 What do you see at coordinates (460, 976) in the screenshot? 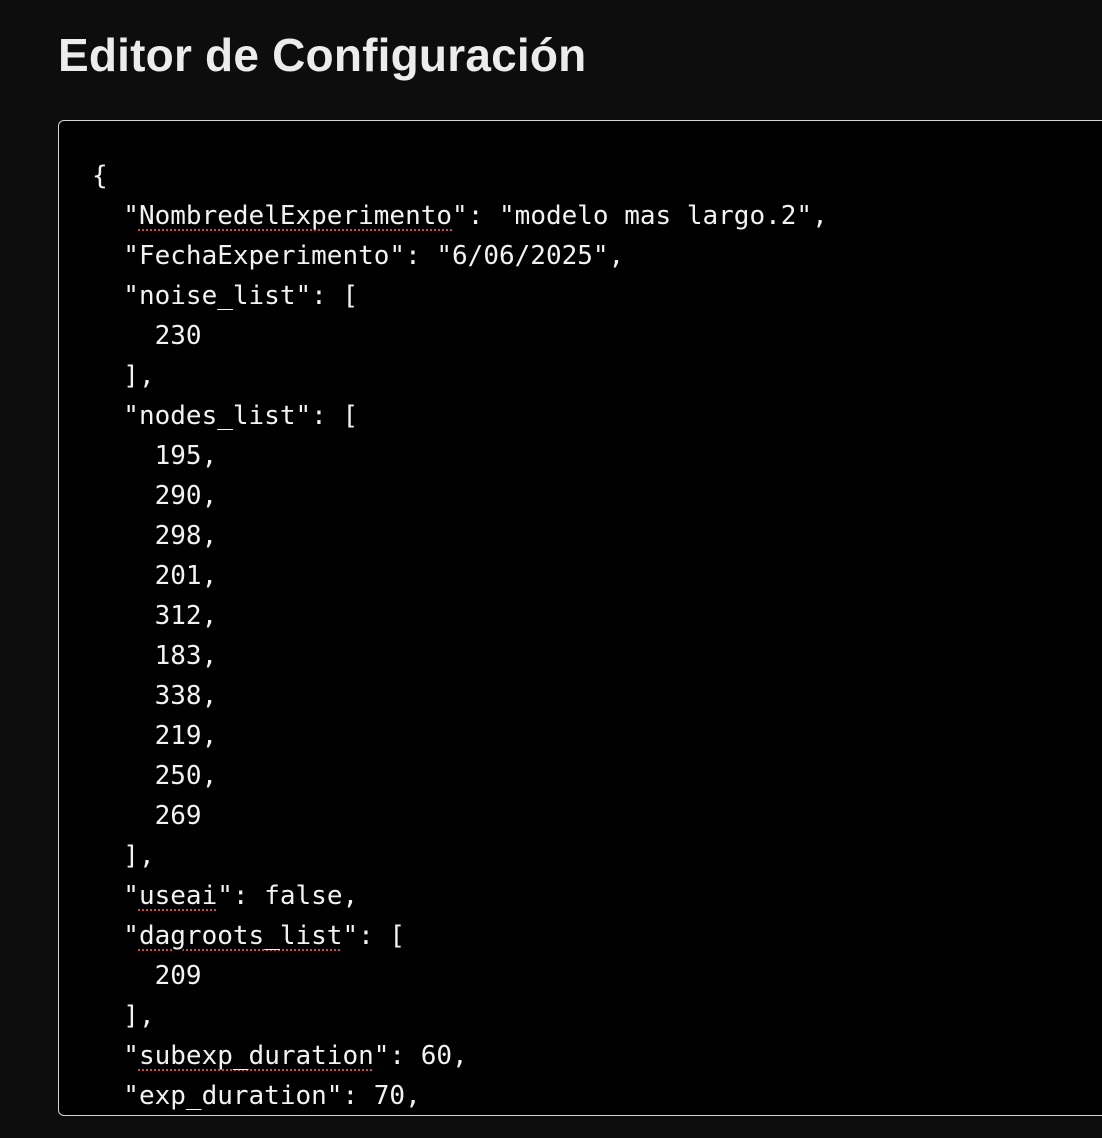
I see `code-line: 209` at bounding box center [460, 976].